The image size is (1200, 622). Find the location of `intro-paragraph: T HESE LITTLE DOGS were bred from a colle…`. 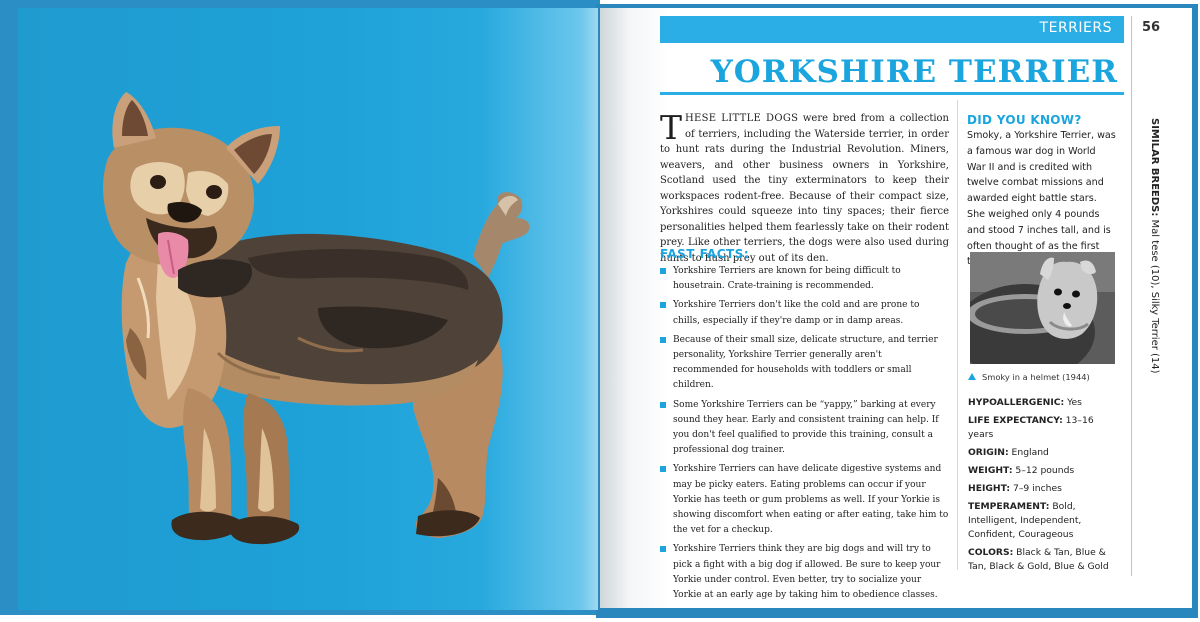

intro-paragraph: T HESE LITTLE DOGS were bred from a colle… is located at coordinates (804, 188).